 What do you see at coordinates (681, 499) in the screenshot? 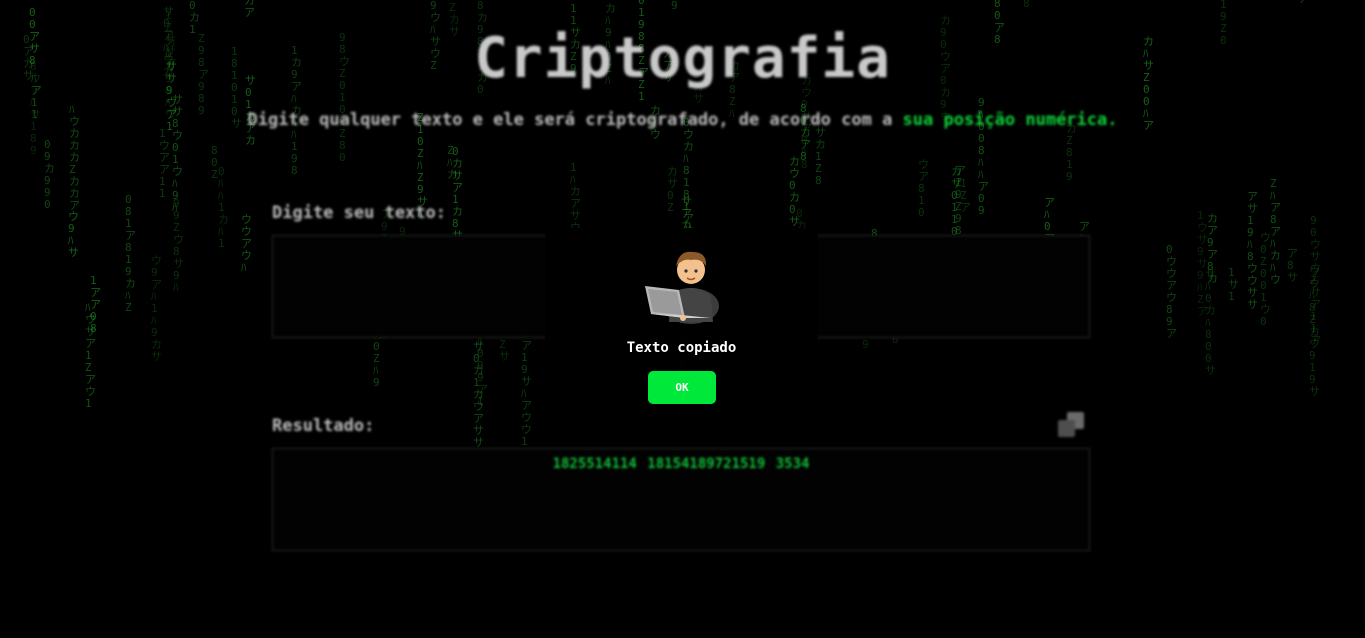
I see `result-output: 1825514114 18154189721519 3534` at bounding box center [681, 499].